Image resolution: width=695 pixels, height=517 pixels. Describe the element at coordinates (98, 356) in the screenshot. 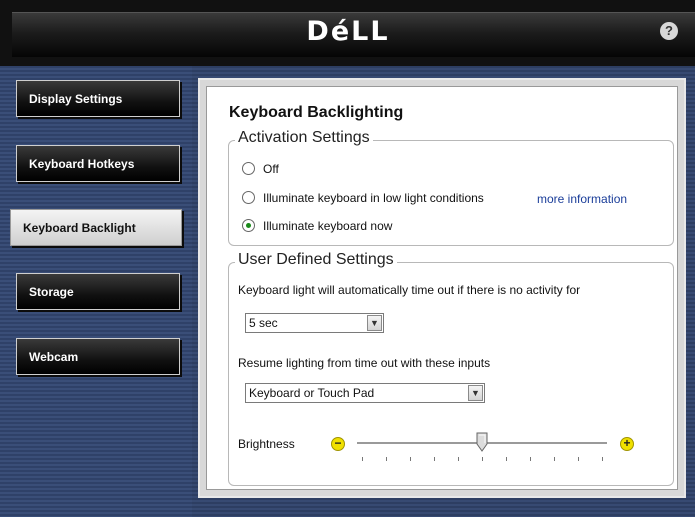

I see `nav-webcam: Webcam` at that location.